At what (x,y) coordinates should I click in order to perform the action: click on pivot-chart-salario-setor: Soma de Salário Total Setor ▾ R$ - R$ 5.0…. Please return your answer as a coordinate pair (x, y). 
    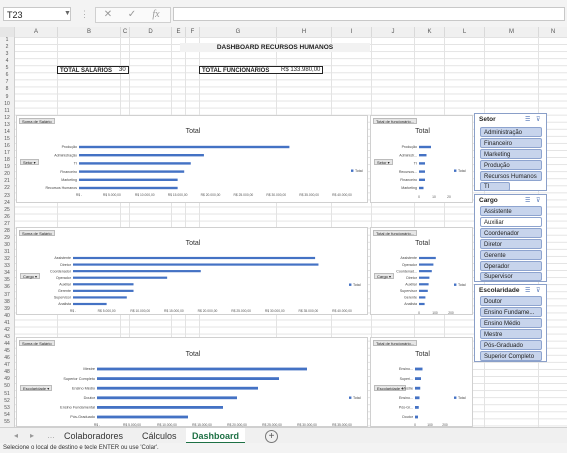
    Looking at the image, I should click on (192, 159).